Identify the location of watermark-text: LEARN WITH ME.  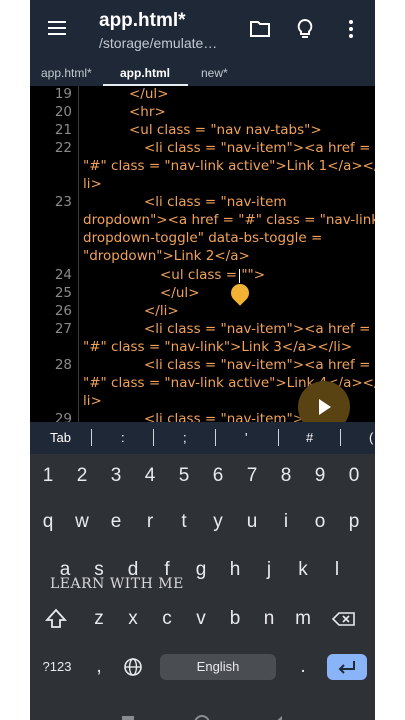
(117, 584).